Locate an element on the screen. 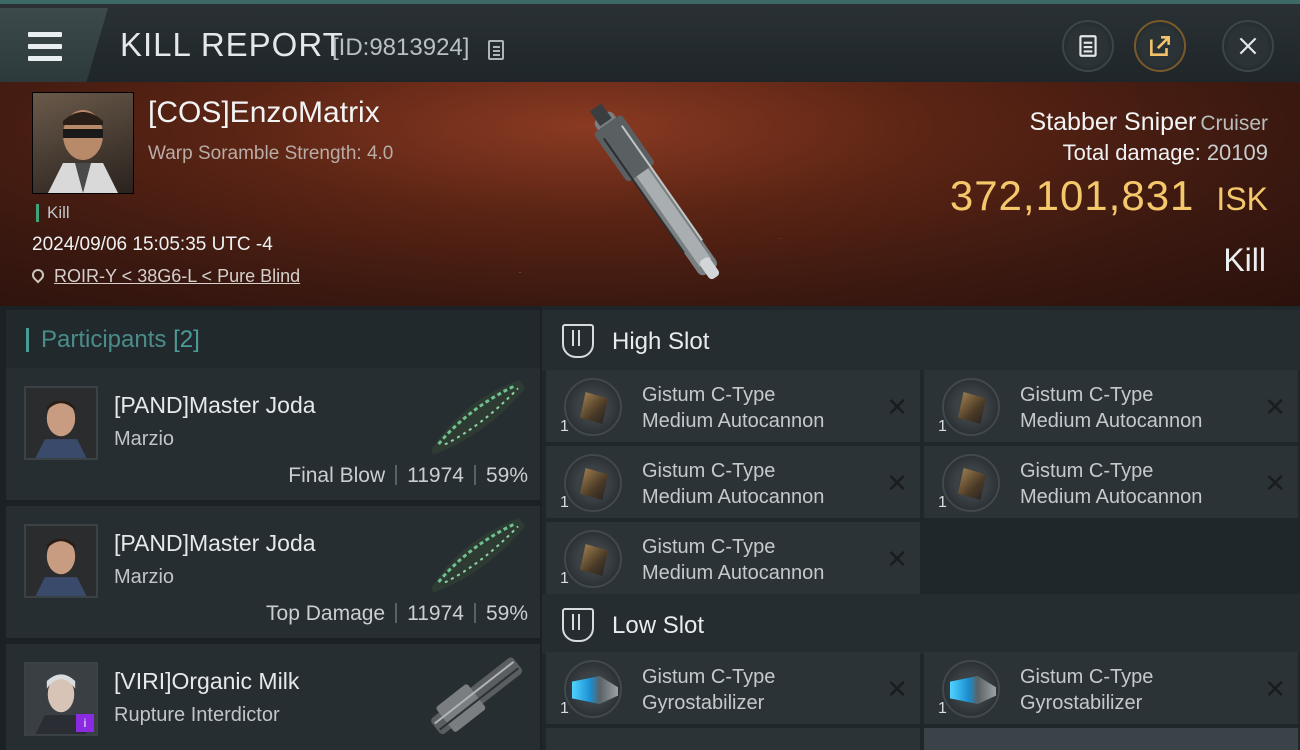 The width and height of the screenshot is (1300, 750). ship-class: Cruiser is located at coordinates (1234, 123).